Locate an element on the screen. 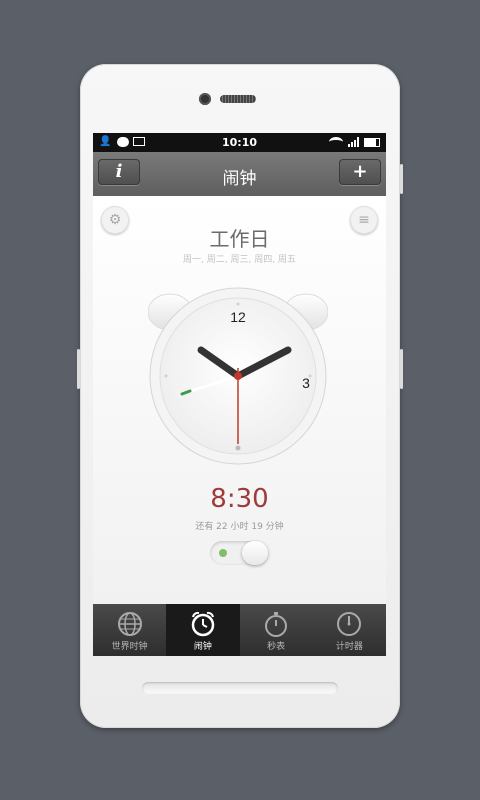 This screenshot has height=800, width=480. tab-timer: 计时器 is located at coordinates (349, 630).